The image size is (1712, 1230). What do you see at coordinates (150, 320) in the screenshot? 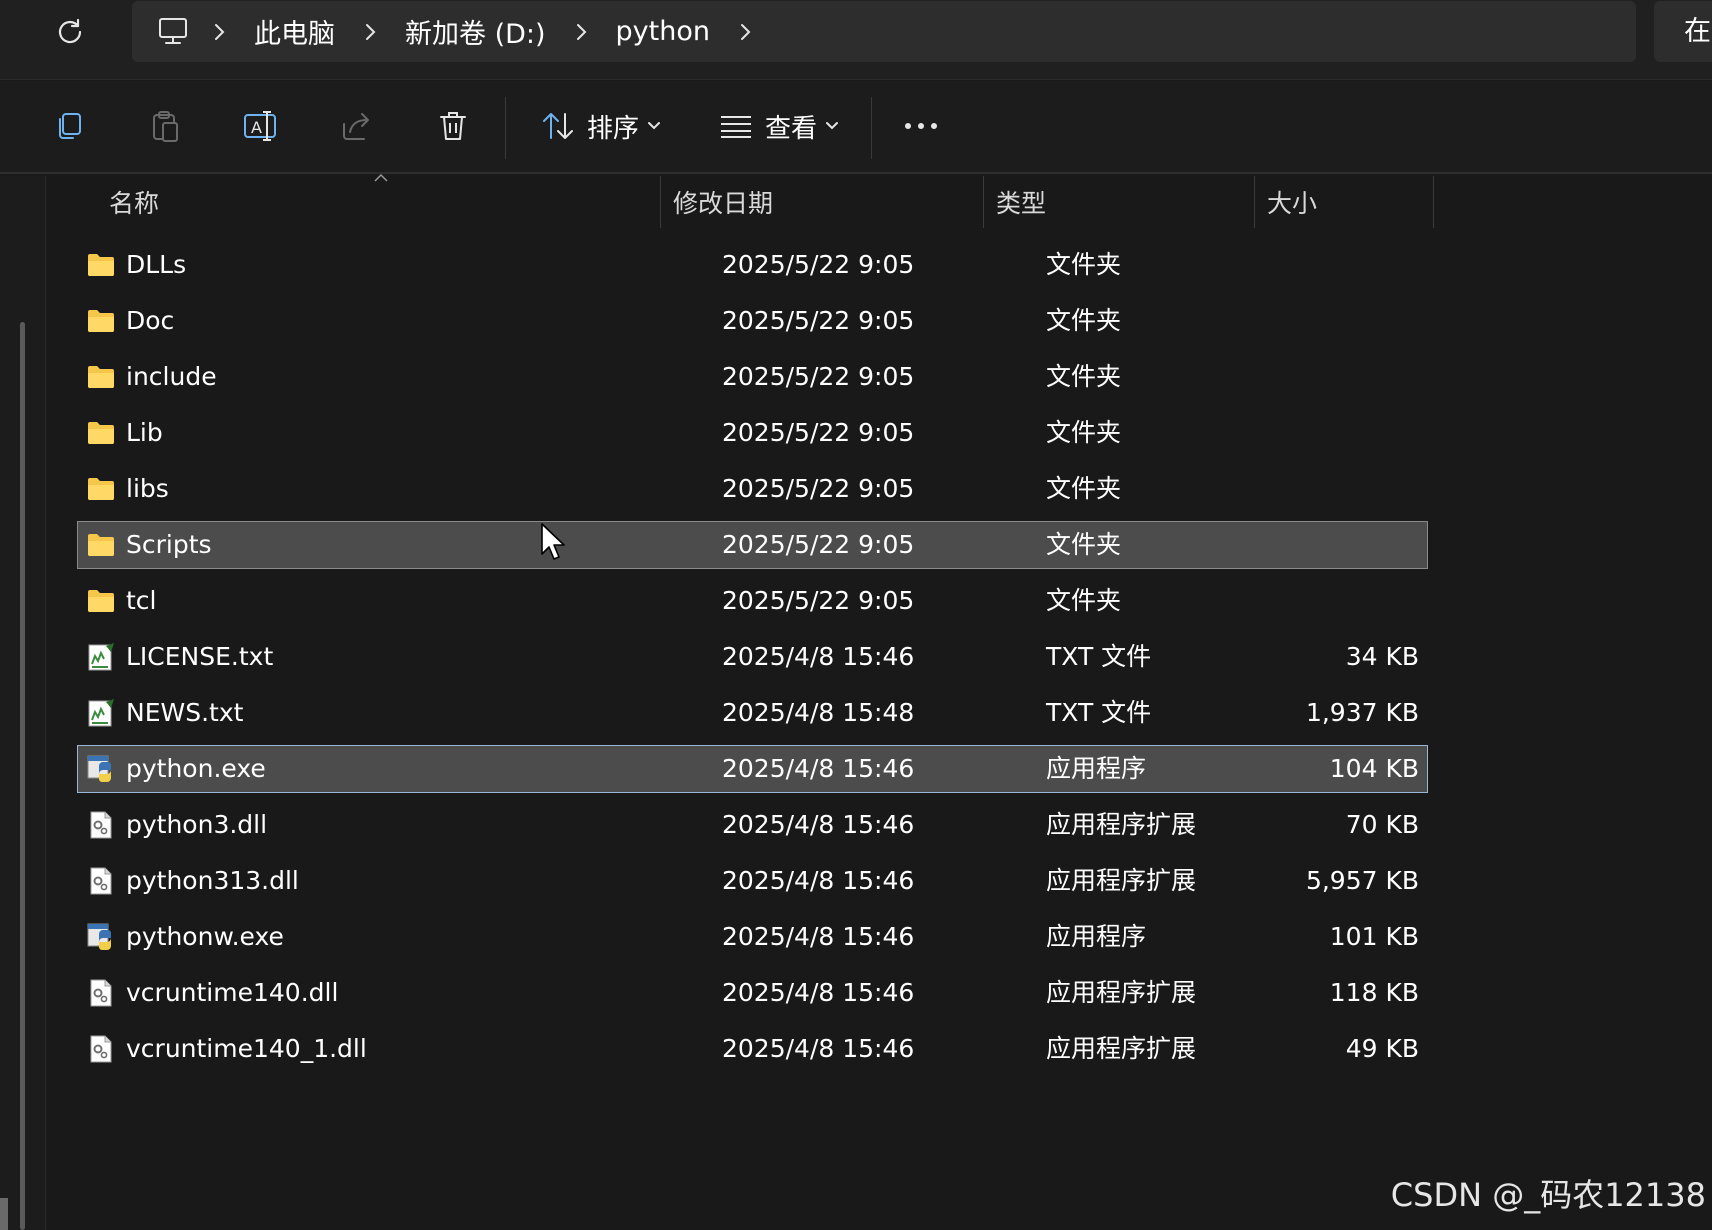
I see `file-name: Doc` at bounding box center [150, 320].